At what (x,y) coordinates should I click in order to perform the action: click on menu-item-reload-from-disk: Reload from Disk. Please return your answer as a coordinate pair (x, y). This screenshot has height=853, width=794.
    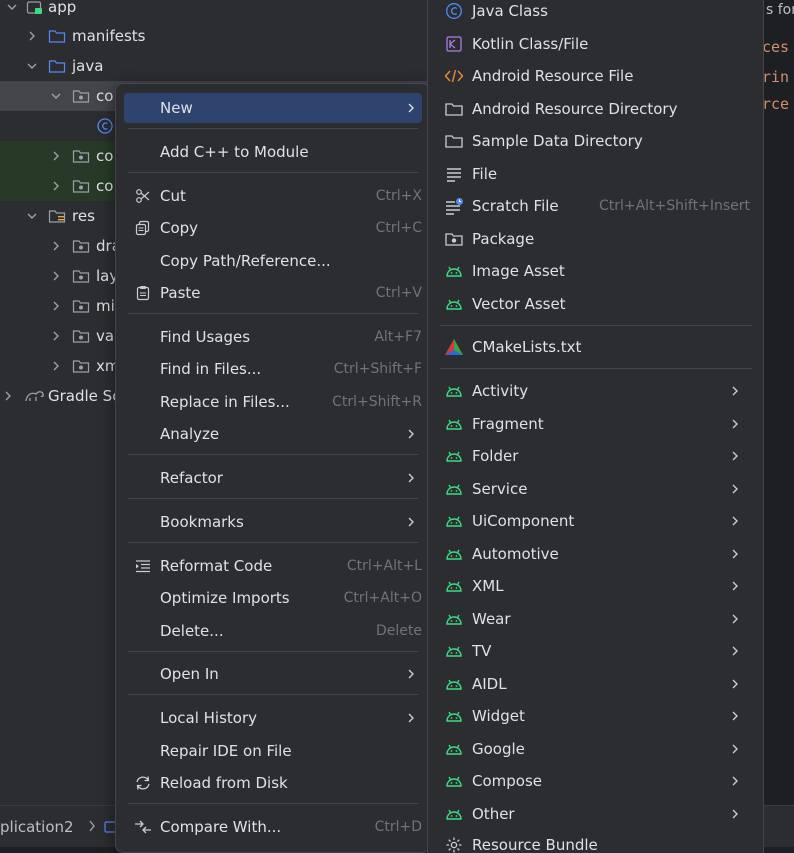
    Looking at the image, I should click on (273, 783).